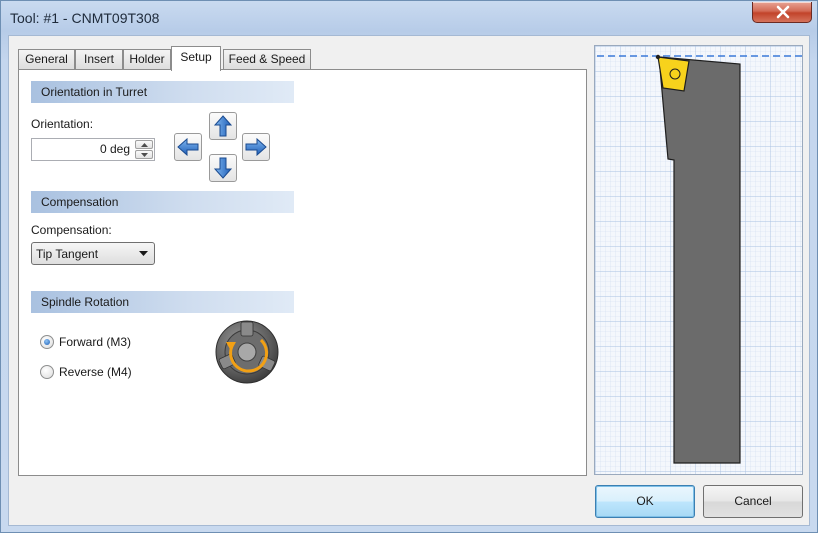  I want to click on arrow-down-icon, so click(223, 168).